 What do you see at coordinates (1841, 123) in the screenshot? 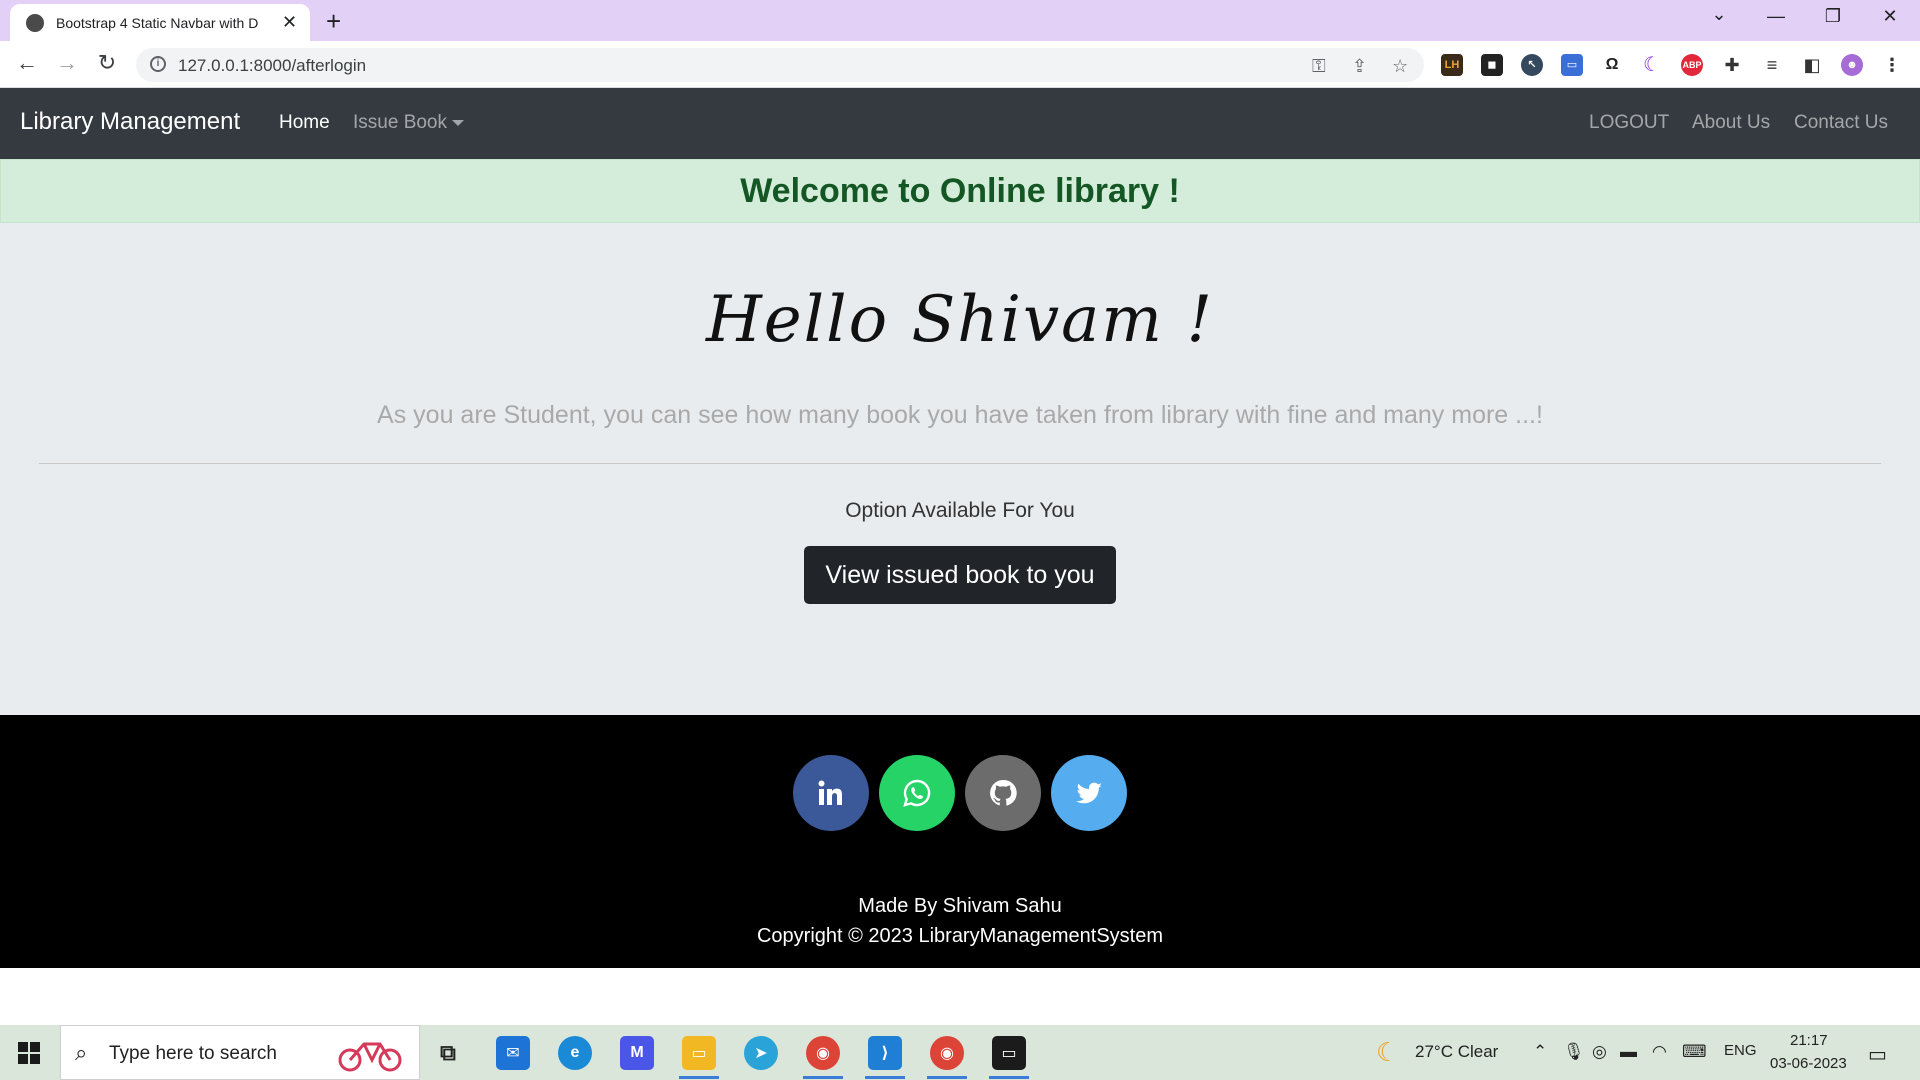
I see `nav-link-contact-us: Contact Us` at bounding box center [1841, 123].